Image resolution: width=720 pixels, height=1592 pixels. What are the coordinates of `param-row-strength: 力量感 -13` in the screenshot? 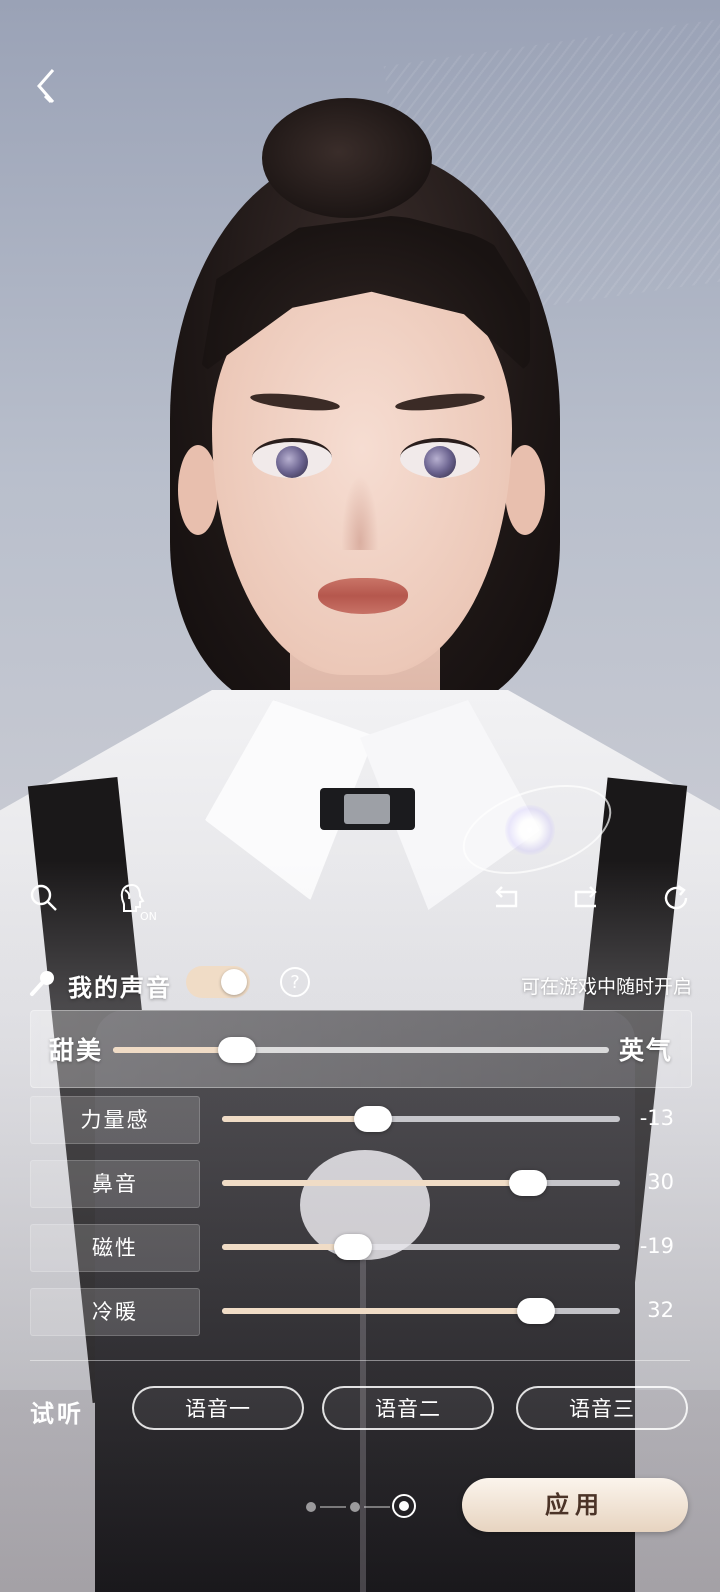 It's located at (360, 1120).